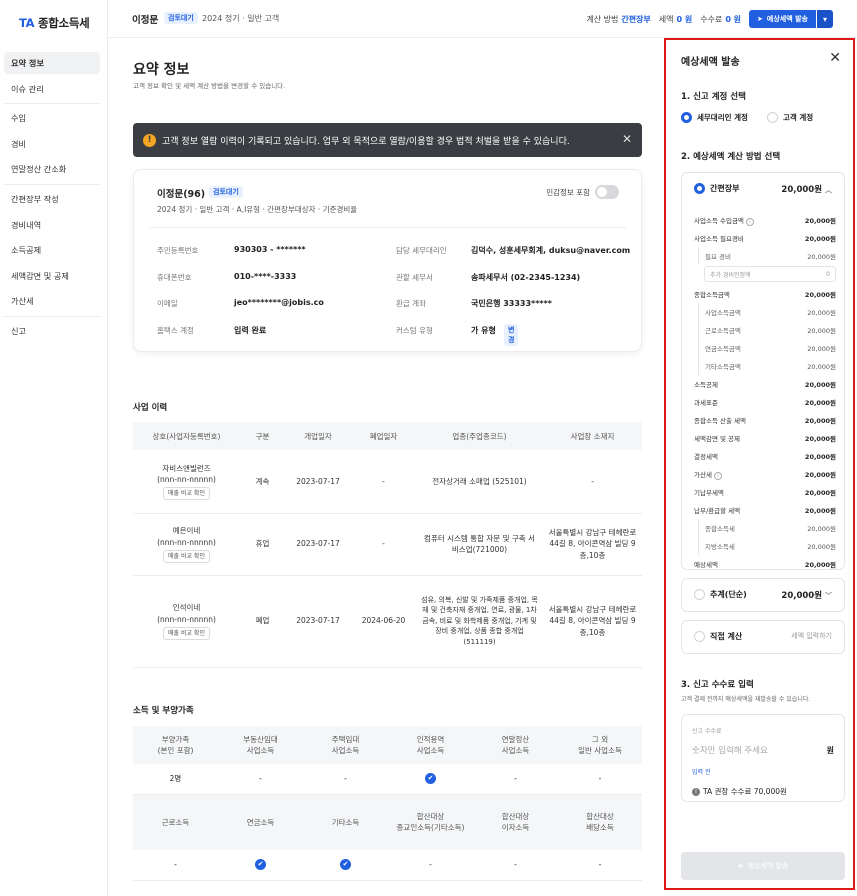 The height and width of the screenshot is (896, 857). What do you see at coordinates (767, 256) in the screenshot?
I see `calc-row: 필요 경비 20,000원` at bounding box center [767, 256].